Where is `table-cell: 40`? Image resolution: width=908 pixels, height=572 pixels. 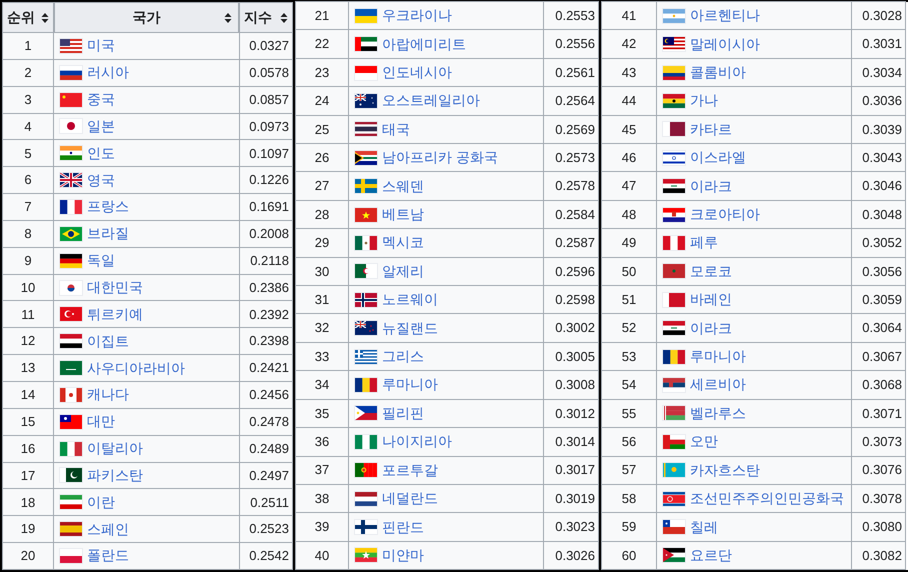
table-cell: 40 is located at coordinates (322, 555).